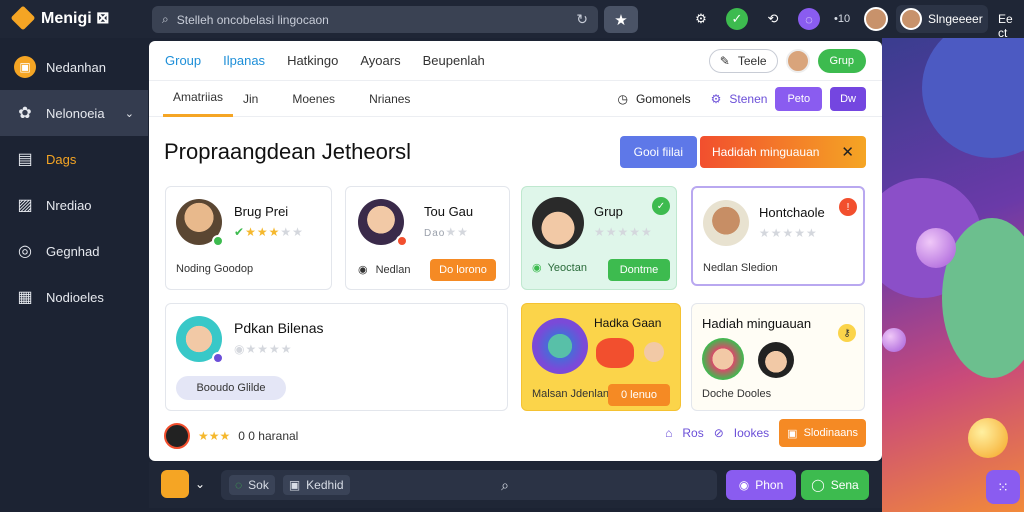 This screenshot has height=512, width=1024. I want to click on grup-button: Grup, so click(841, 61).